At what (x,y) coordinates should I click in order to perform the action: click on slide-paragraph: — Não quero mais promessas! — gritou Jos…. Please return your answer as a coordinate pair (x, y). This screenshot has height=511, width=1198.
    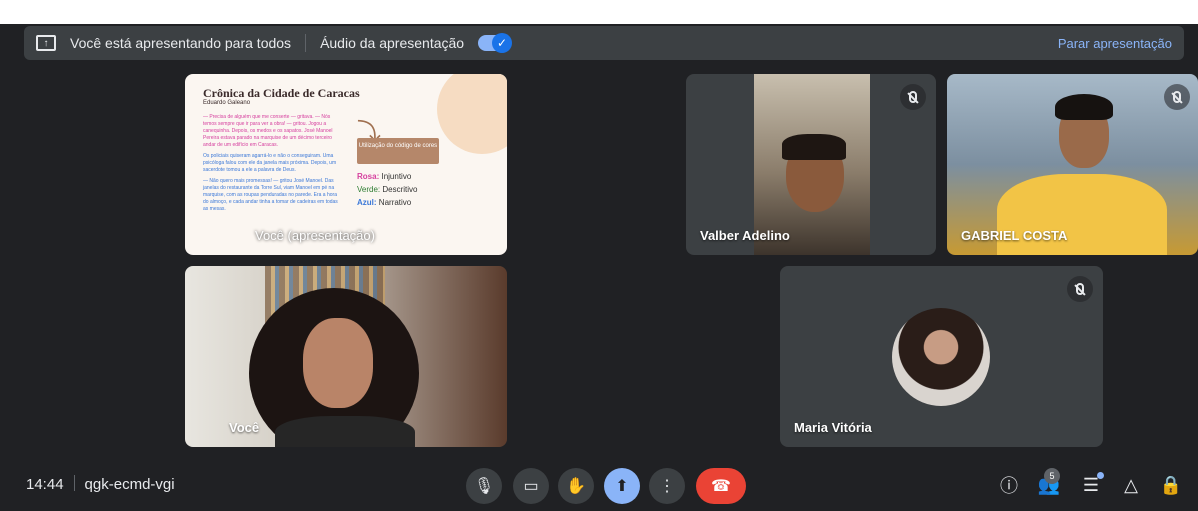
    Looking at the image, I should click on (270, 195).